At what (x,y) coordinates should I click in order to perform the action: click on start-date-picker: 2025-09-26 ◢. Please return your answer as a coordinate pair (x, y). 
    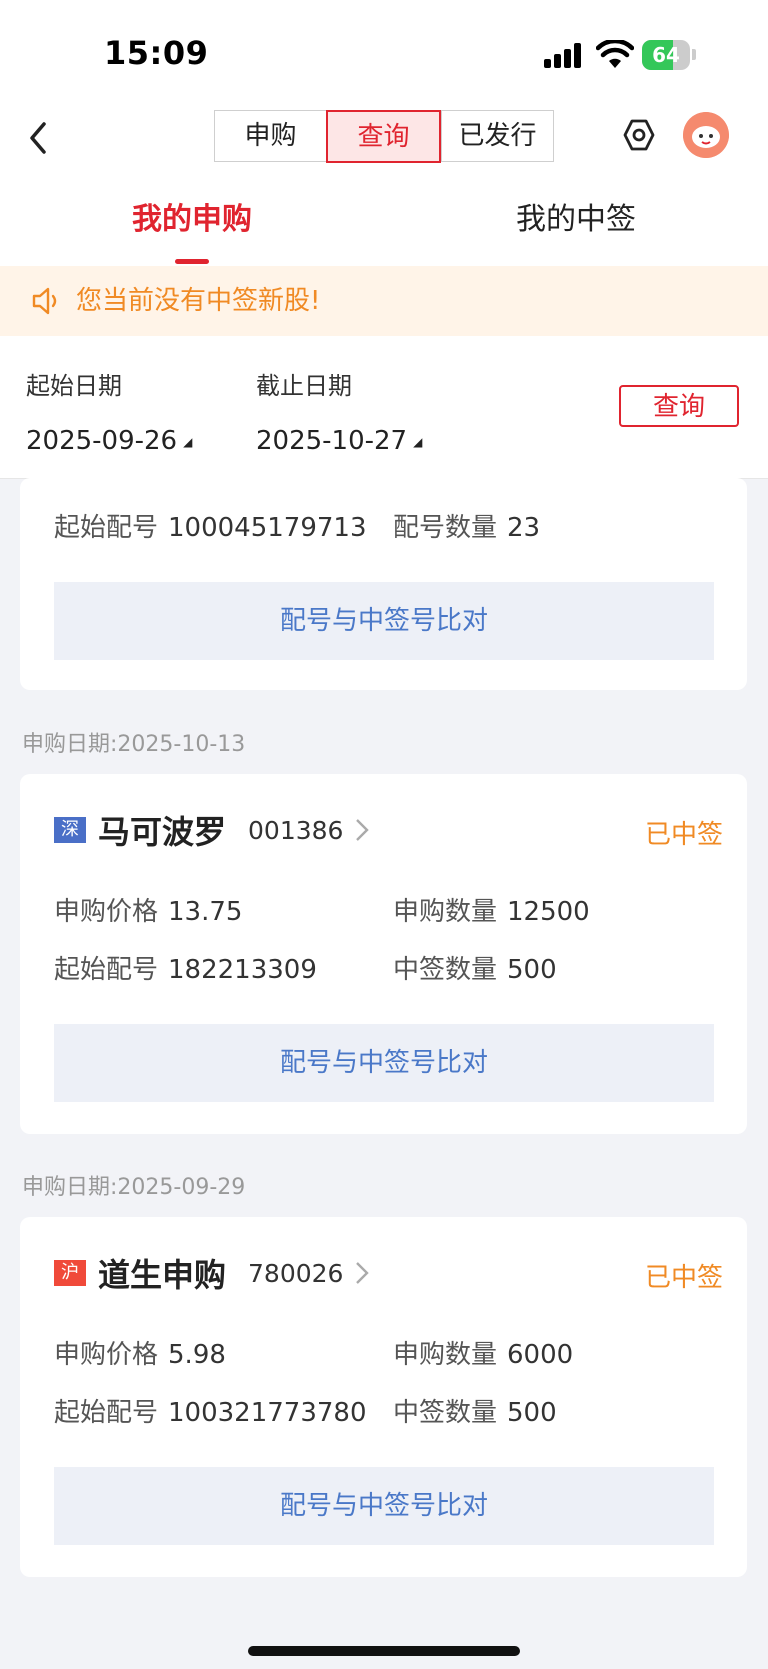
    Looking at the image, I should click on (109, 441).